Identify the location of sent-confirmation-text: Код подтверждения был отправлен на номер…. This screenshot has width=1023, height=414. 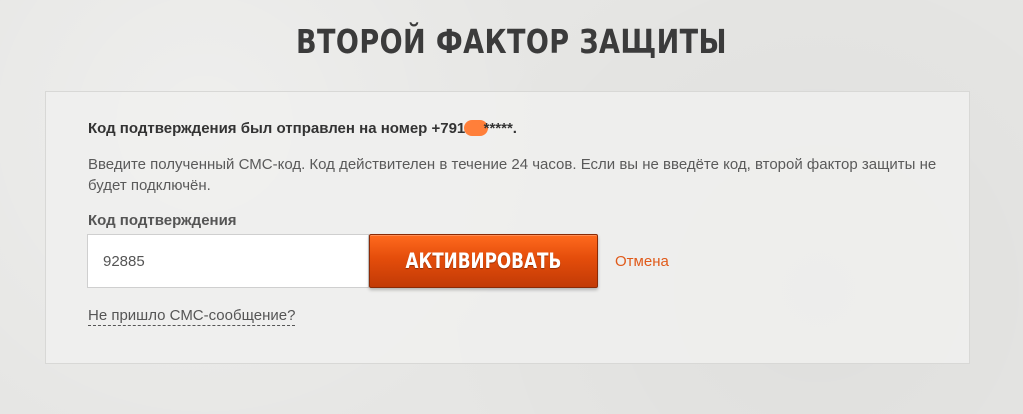
(302, 128).